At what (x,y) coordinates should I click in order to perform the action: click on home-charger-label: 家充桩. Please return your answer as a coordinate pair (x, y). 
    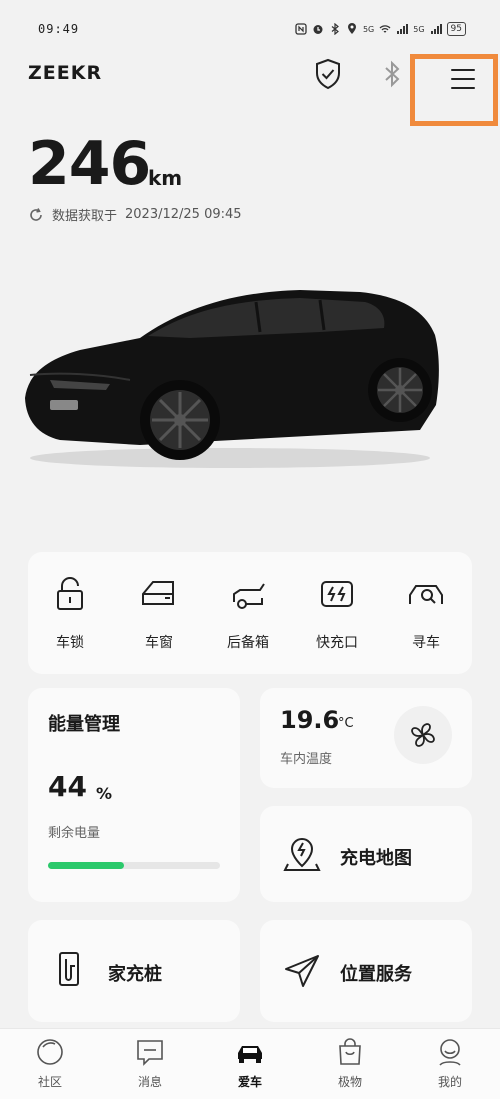
    Looking at the image, I should click on (135, 974).